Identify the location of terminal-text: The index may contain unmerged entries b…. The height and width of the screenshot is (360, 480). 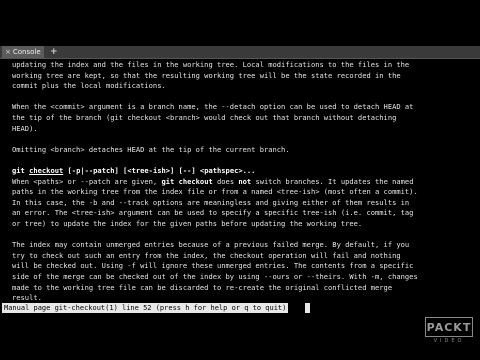
(211, 245).